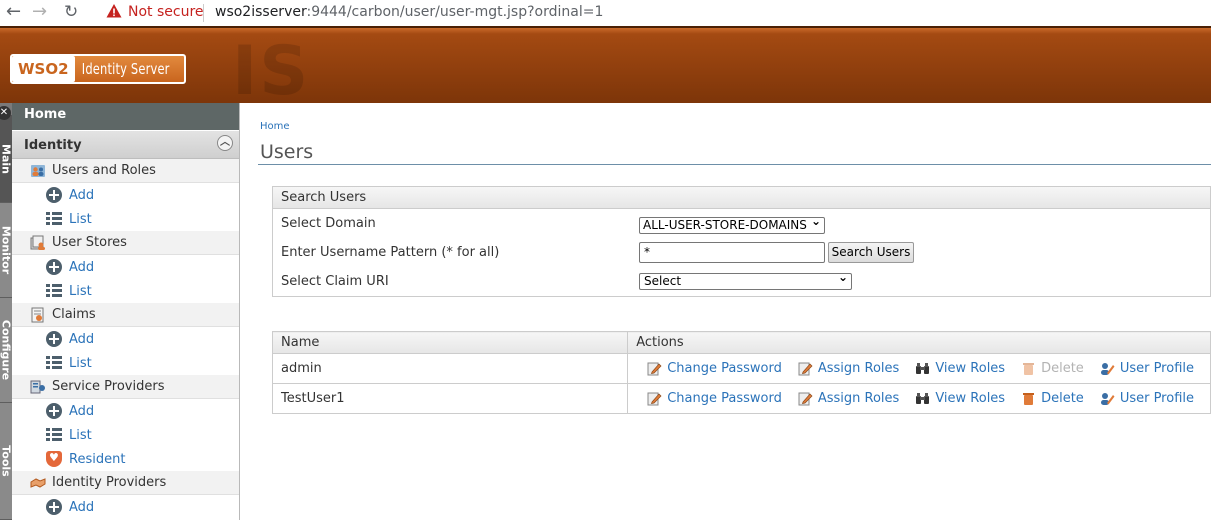 The height and width of the screenshot is (520, 1211). What do you see at coordinates (125, 219) in the screenshot?
I see `sidebar-item-users-list: List` at bounding box center [125, 219].